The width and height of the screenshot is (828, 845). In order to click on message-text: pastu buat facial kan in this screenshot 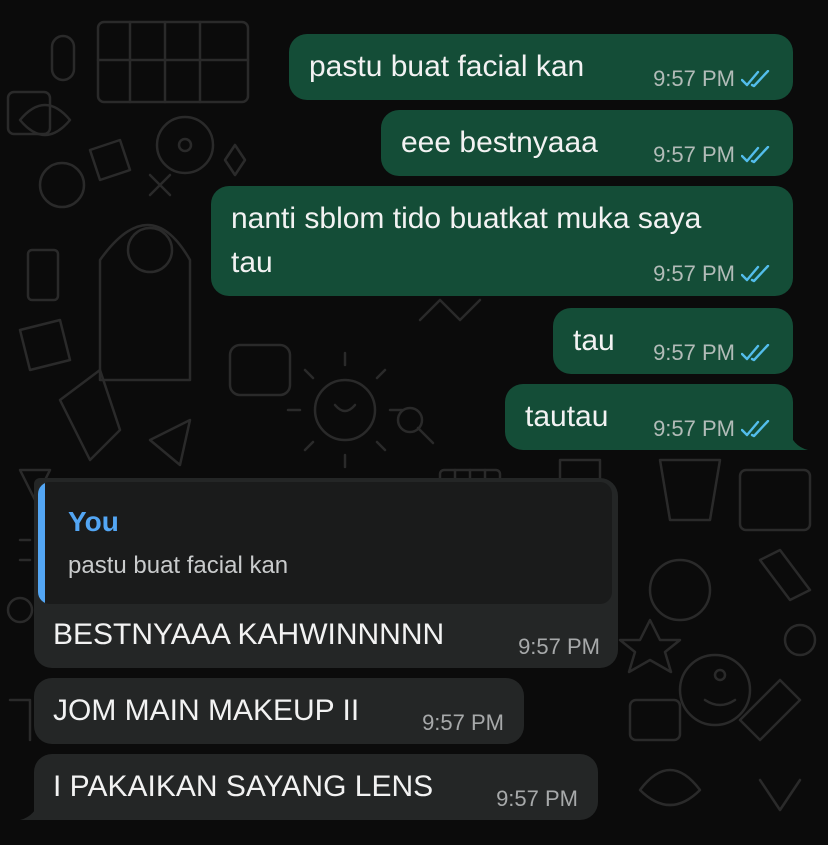, I will do `click(447, 66)`.